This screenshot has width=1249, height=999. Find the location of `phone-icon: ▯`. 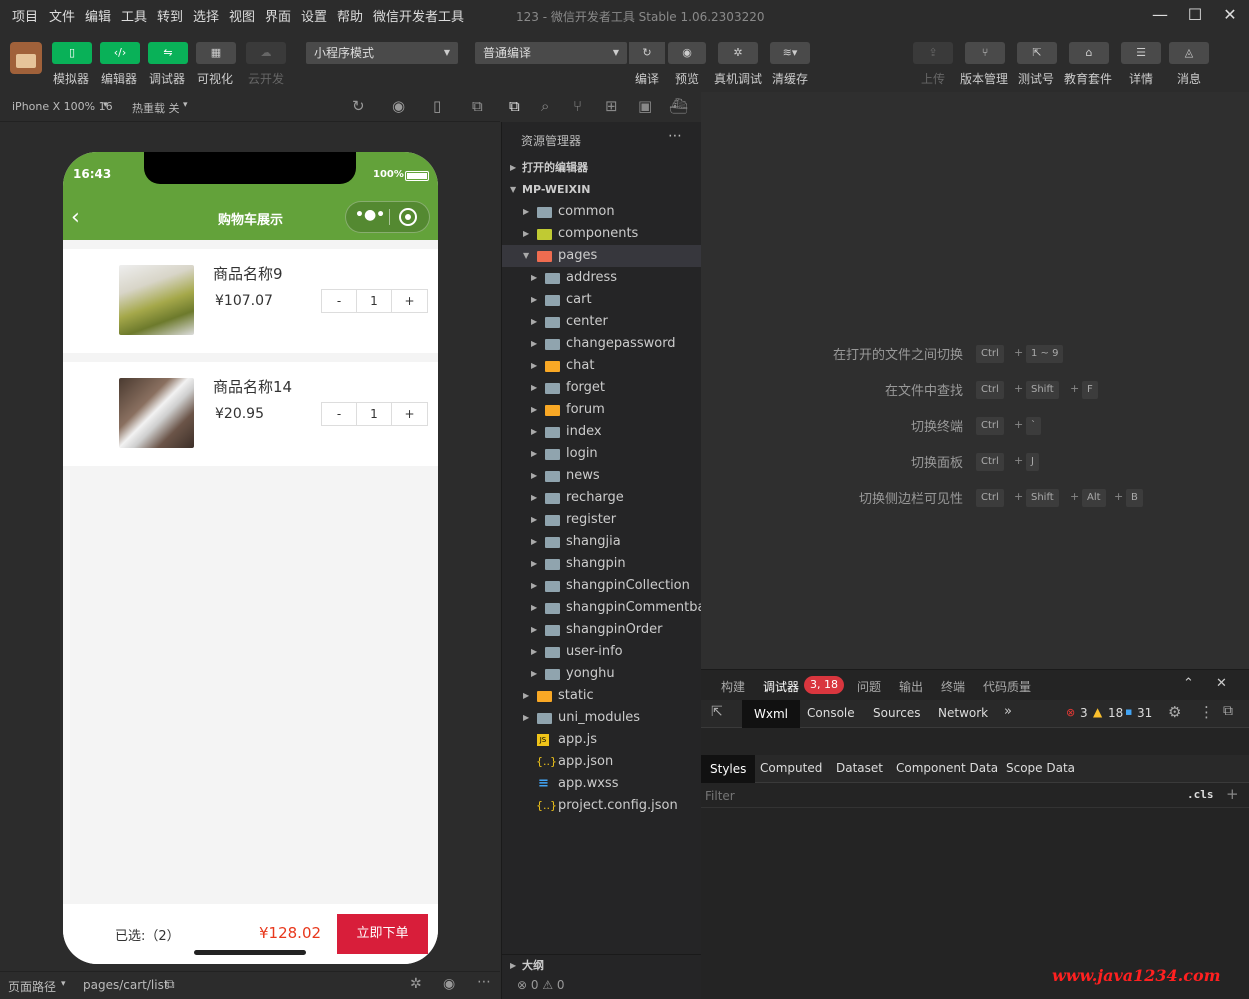

phone-icon: ▯ is located at coordinates (437, 106).